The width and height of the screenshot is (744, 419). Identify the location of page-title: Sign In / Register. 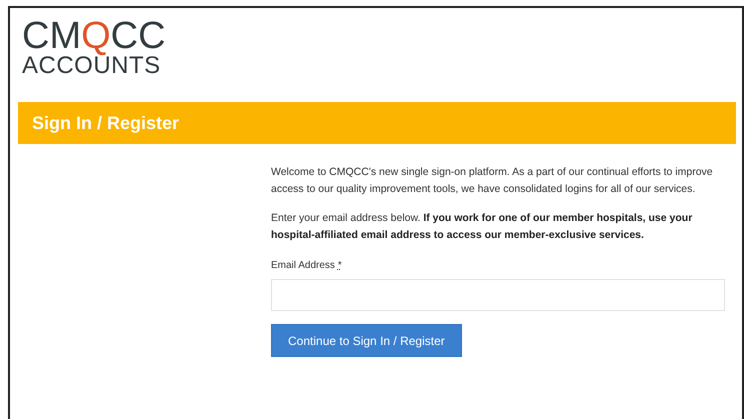
(106, 123).